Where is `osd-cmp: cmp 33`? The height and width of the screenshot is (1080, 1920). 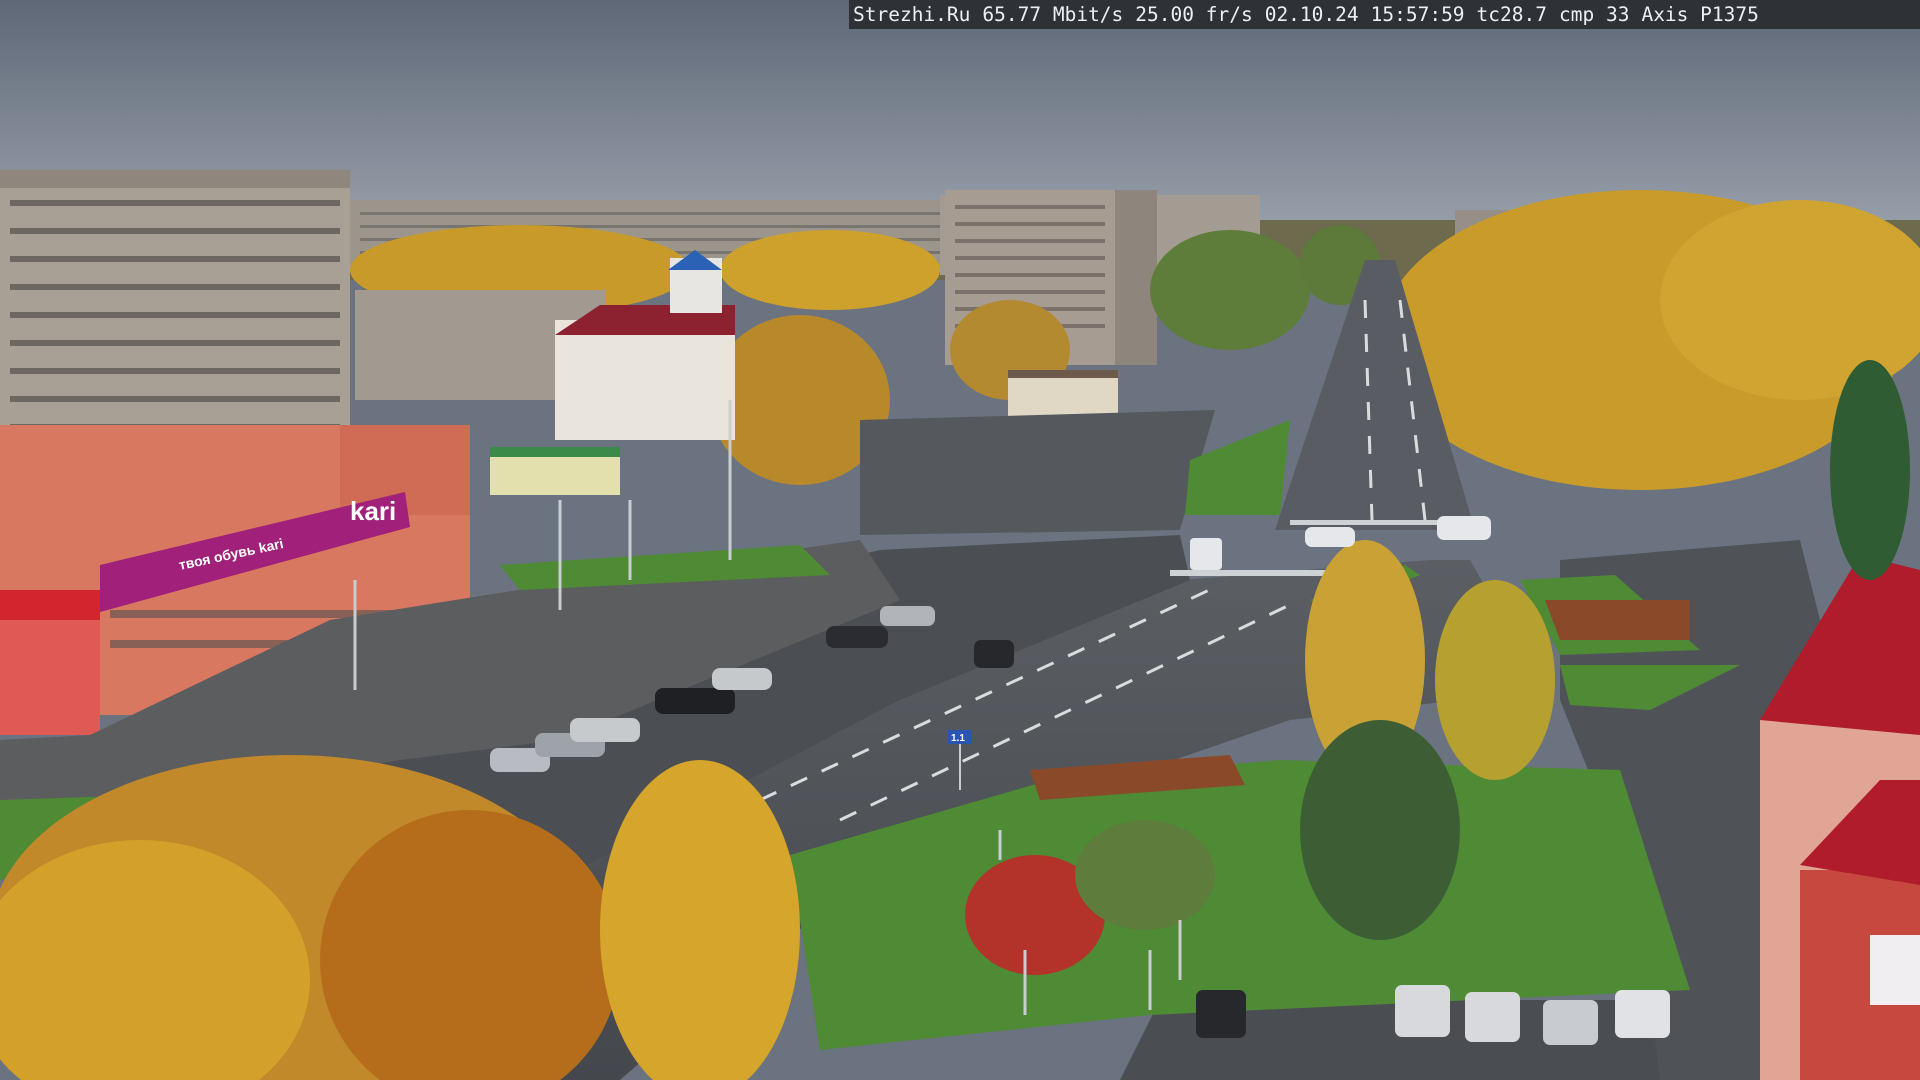
osd-cmp: cmp 33 is located at coordinates (1594, 14).